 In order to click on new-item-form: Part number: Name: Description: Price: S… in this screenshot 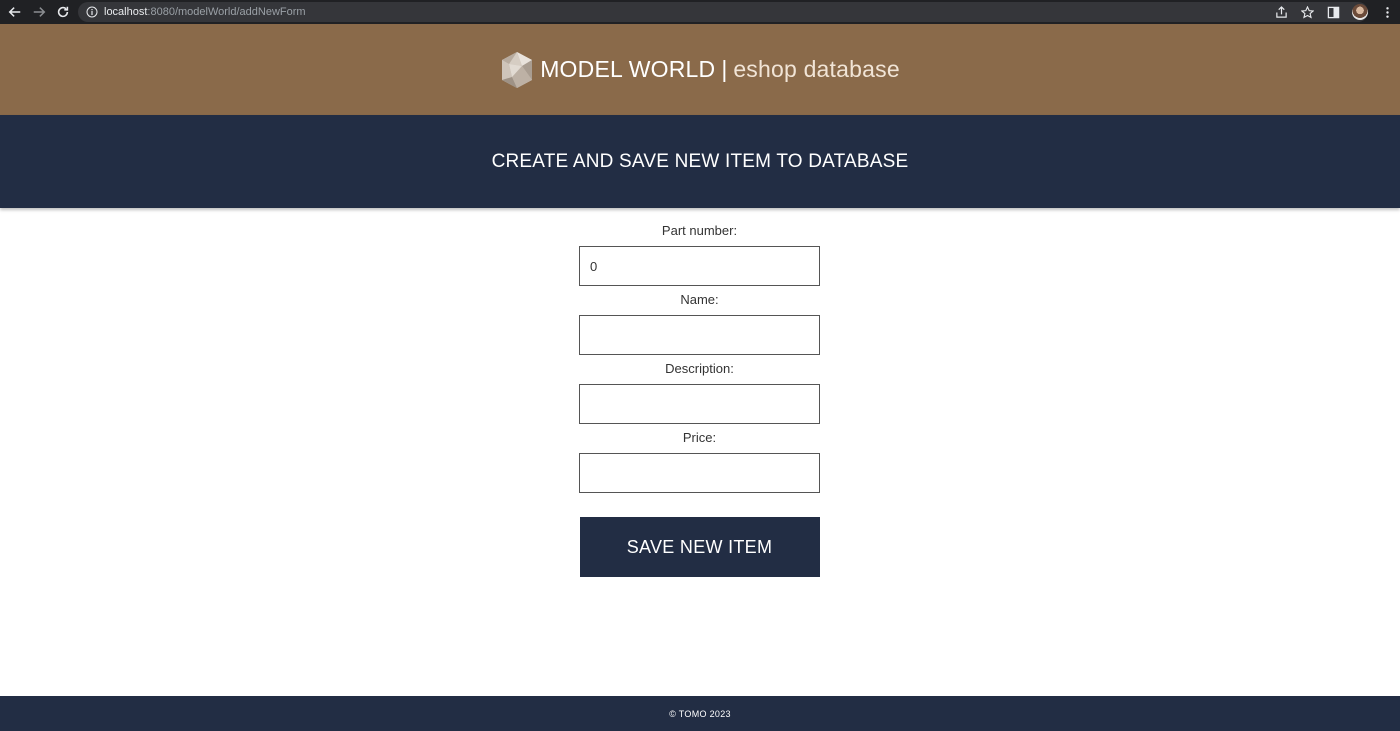, I will do `click(699, 399)`.